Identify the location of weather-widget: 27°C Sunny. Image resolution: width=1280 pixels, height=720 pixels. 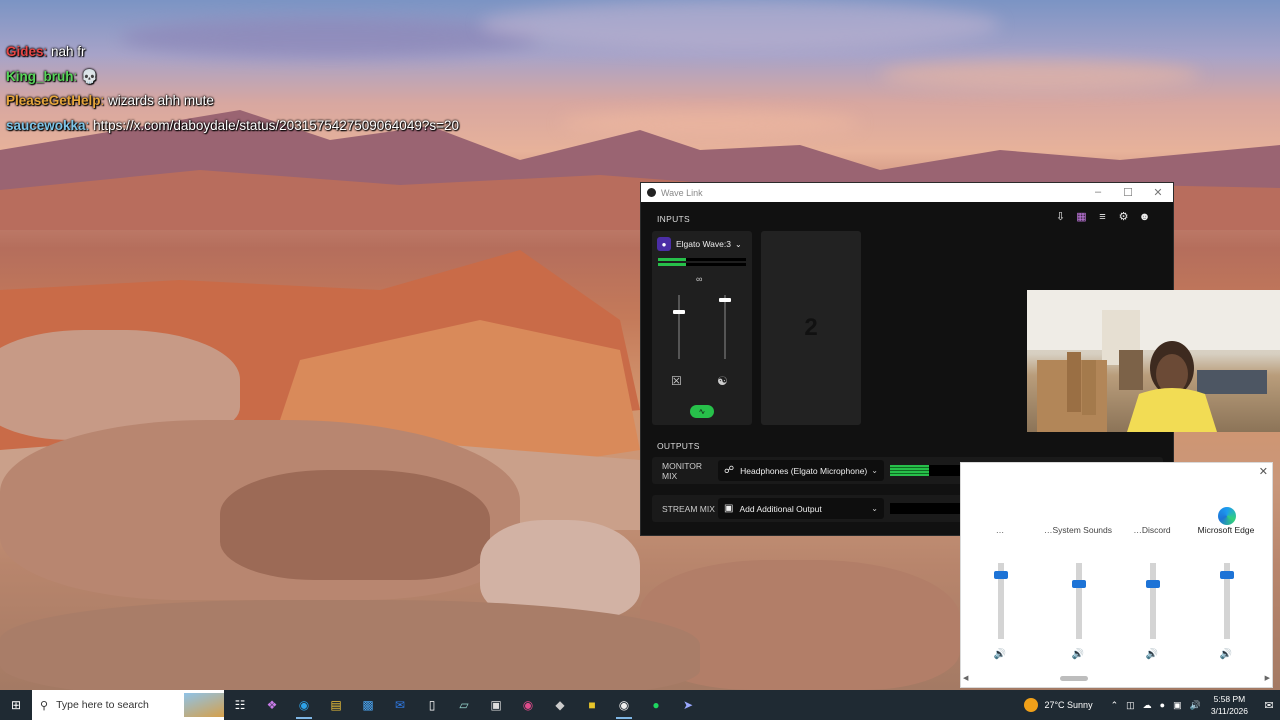
(1058, 705).